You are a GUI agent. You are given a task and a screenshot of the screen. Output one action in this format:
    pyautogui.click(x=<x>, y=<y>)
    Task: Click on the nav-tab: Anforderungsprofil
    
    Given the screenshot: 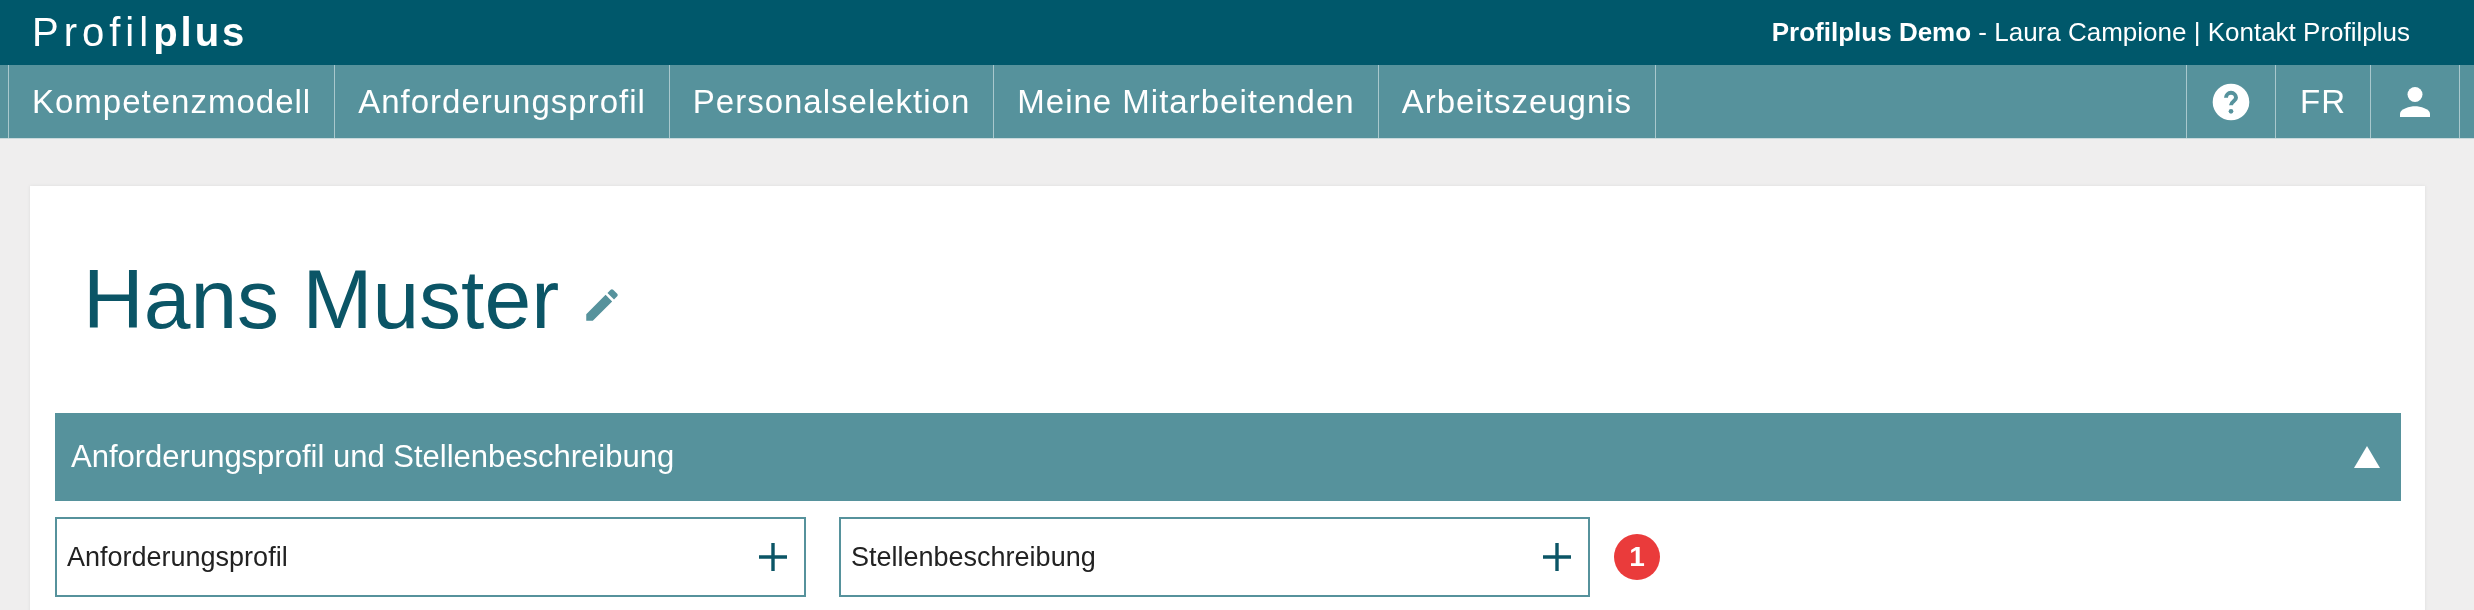 What is the action you would take?
    pyautogui.click(x=501, y=101)
    